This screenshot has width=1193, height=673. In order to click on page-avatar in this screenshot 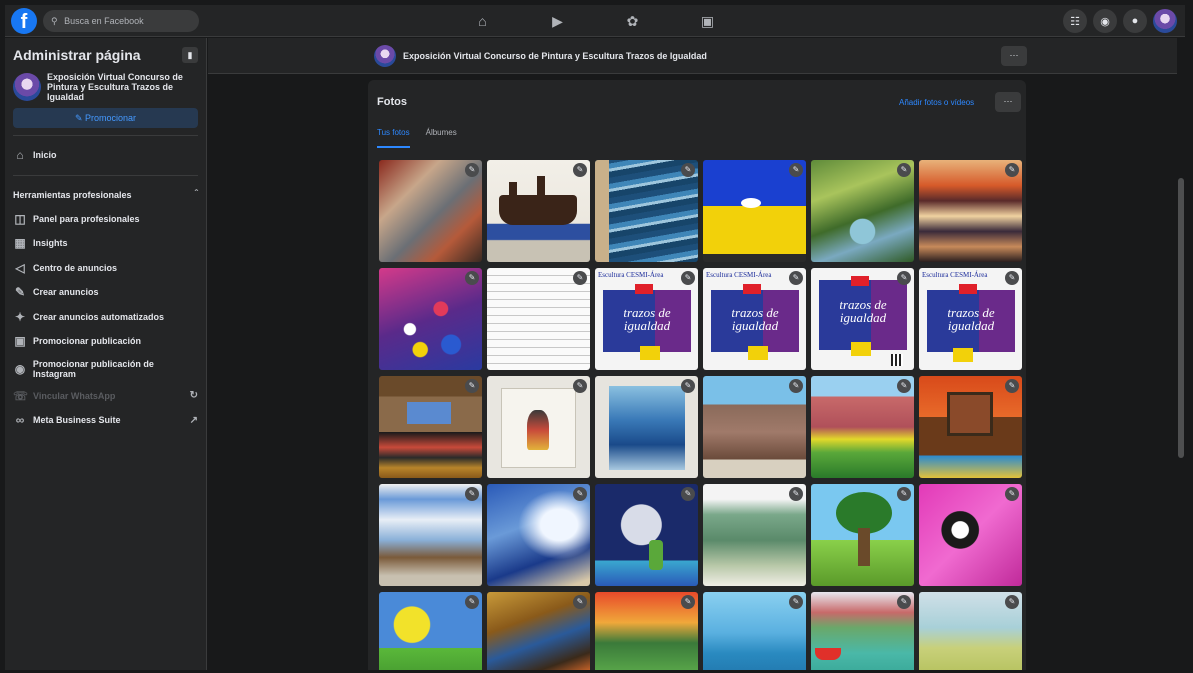, I will do `click(385, 56)`.